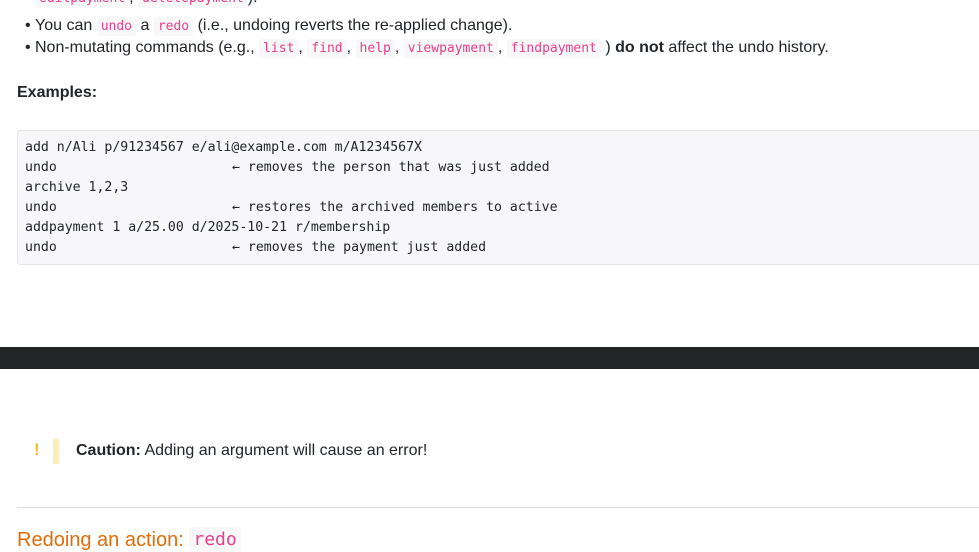 The width and height of the screenshot is (979, 552). I want to click on list-item: editpayment, deletepayment)., so click(146, 5).